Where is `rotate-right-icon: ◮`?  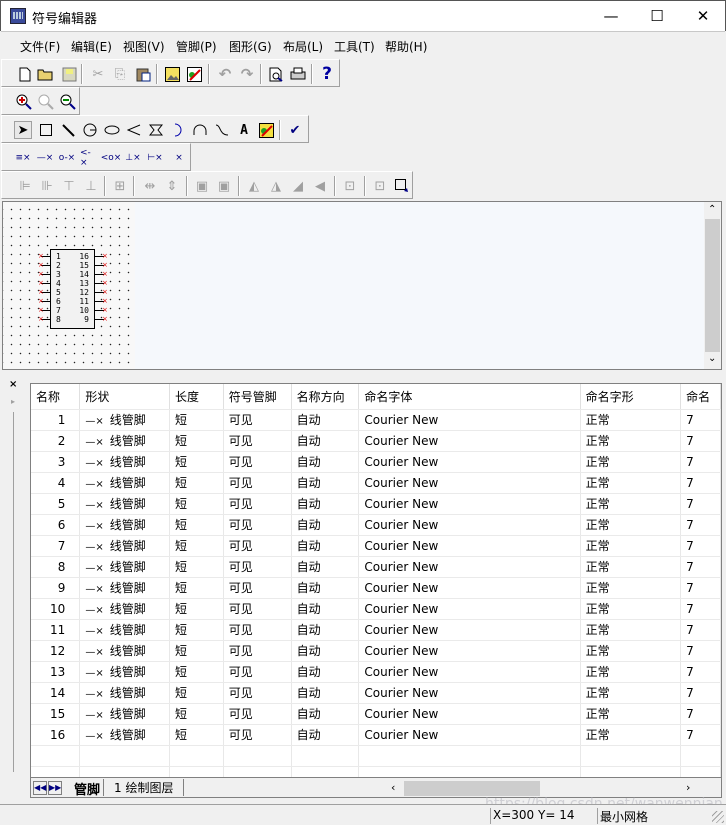
rotate-right-icon: ◮ is located at coordinates (276, 186).